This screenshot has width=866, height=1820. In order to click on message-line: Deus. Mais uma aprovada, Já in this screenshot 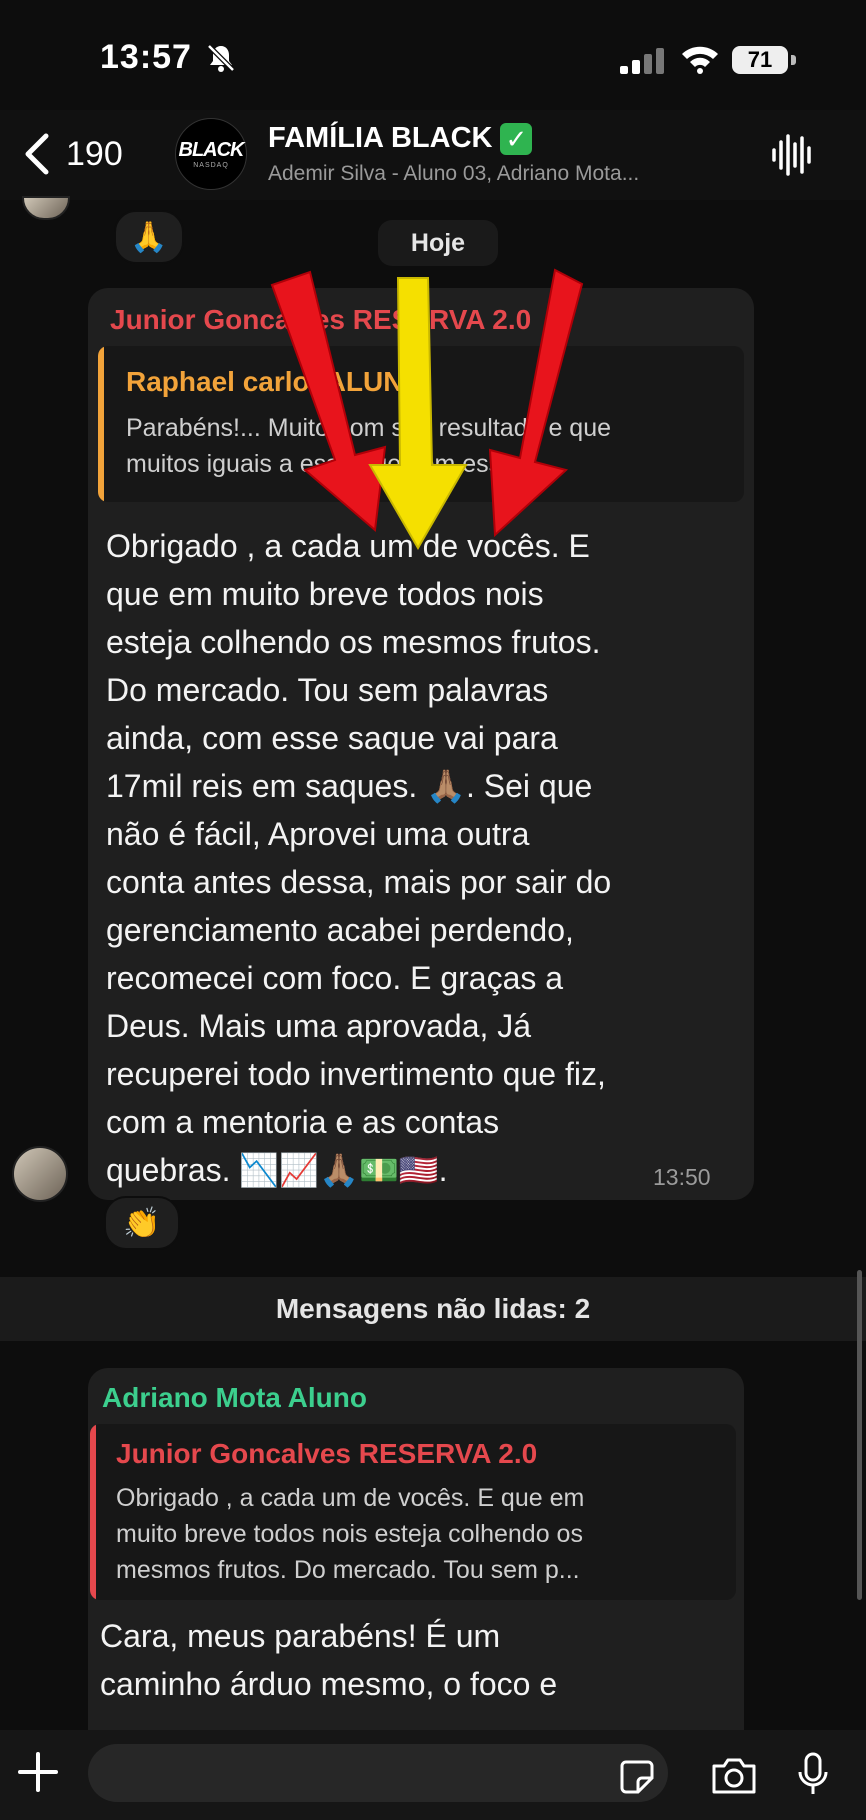, I will do `click(319, 1026)`.